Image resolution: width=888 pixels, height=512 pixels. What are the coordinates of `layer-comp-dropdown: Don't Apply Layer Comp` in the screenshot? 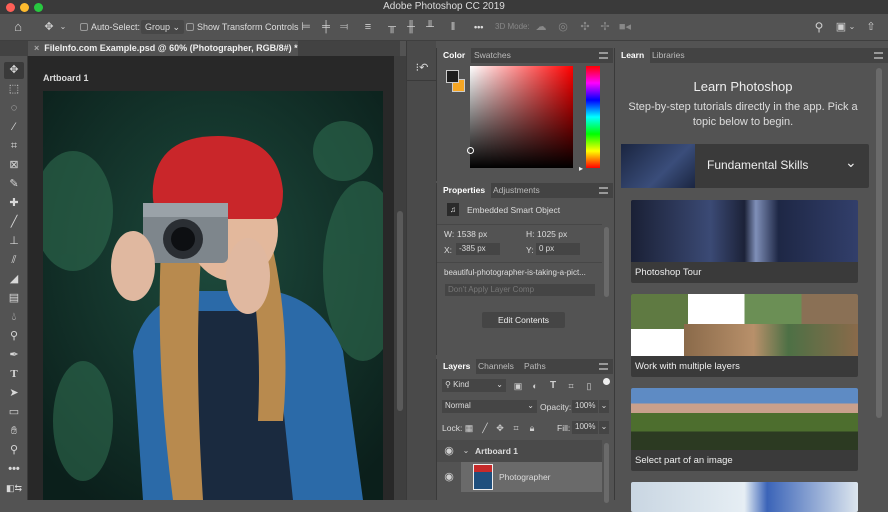 It's located at (520, 290).